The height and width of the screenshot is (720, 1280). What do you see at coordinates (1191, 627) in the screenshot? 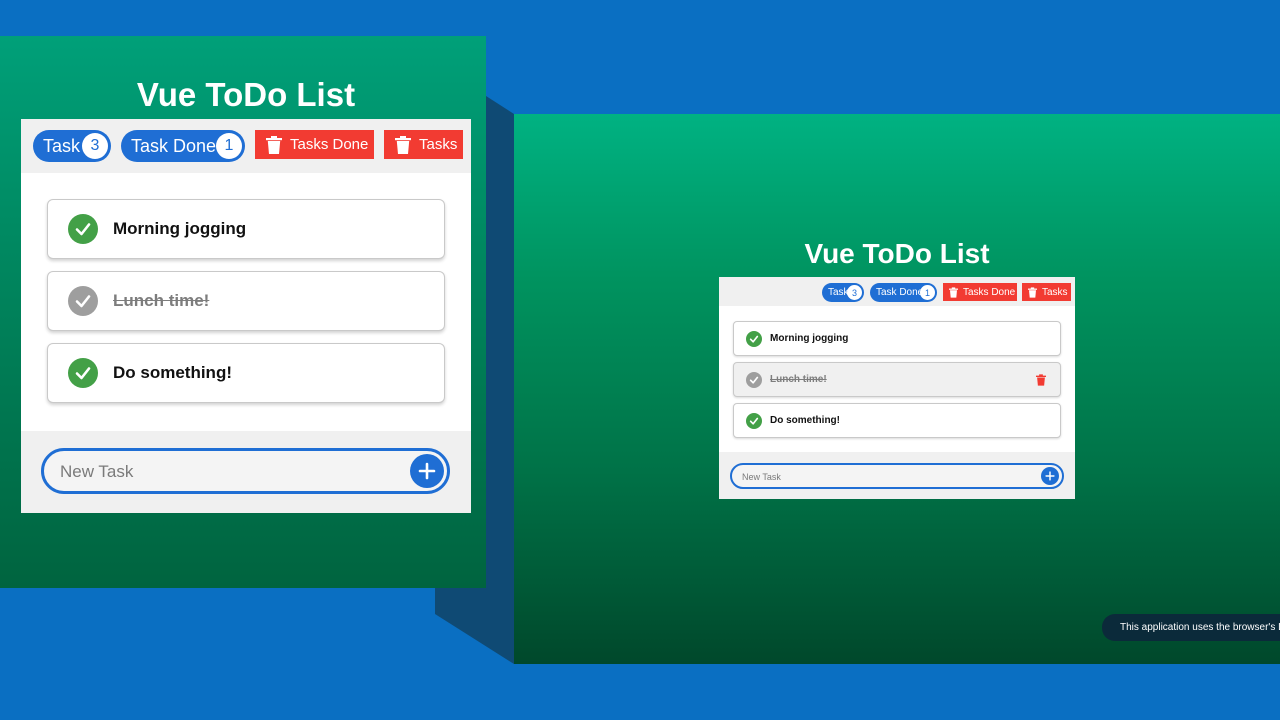
I see `local-storage-notice: This application uses the browser's Loc` at bounding box center [1191, 627].